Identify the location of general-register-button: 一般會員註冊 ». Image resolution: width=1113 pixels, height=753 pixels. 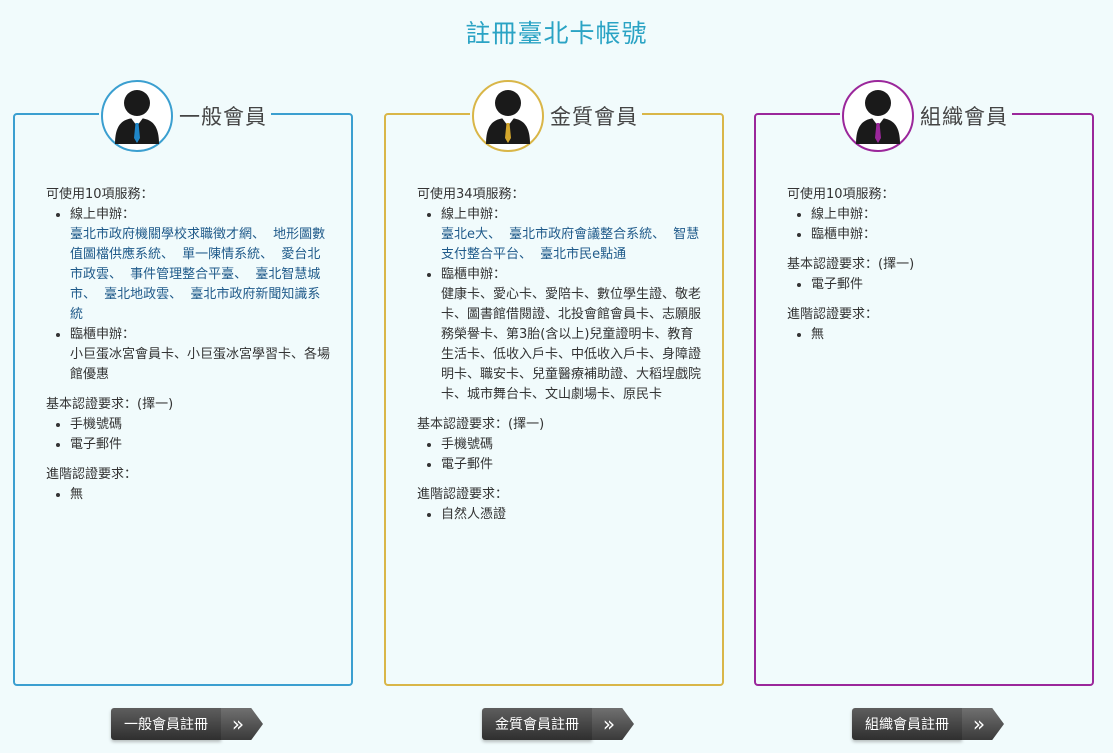
(194, 724).